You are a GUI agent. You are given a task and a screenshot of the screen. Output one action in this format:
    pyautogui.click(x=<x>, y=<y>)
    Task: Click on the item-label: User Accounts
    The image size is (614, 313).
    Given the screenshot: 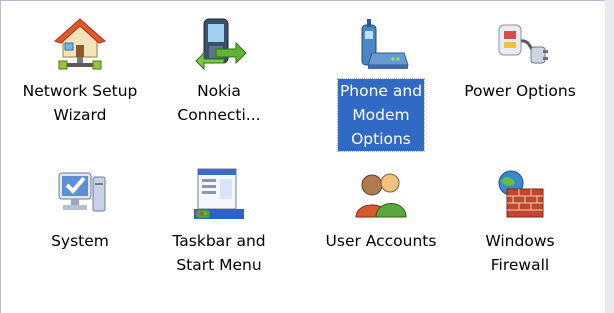 What is the action you would take?
    pyautogui.click(x=381, y=241)
    